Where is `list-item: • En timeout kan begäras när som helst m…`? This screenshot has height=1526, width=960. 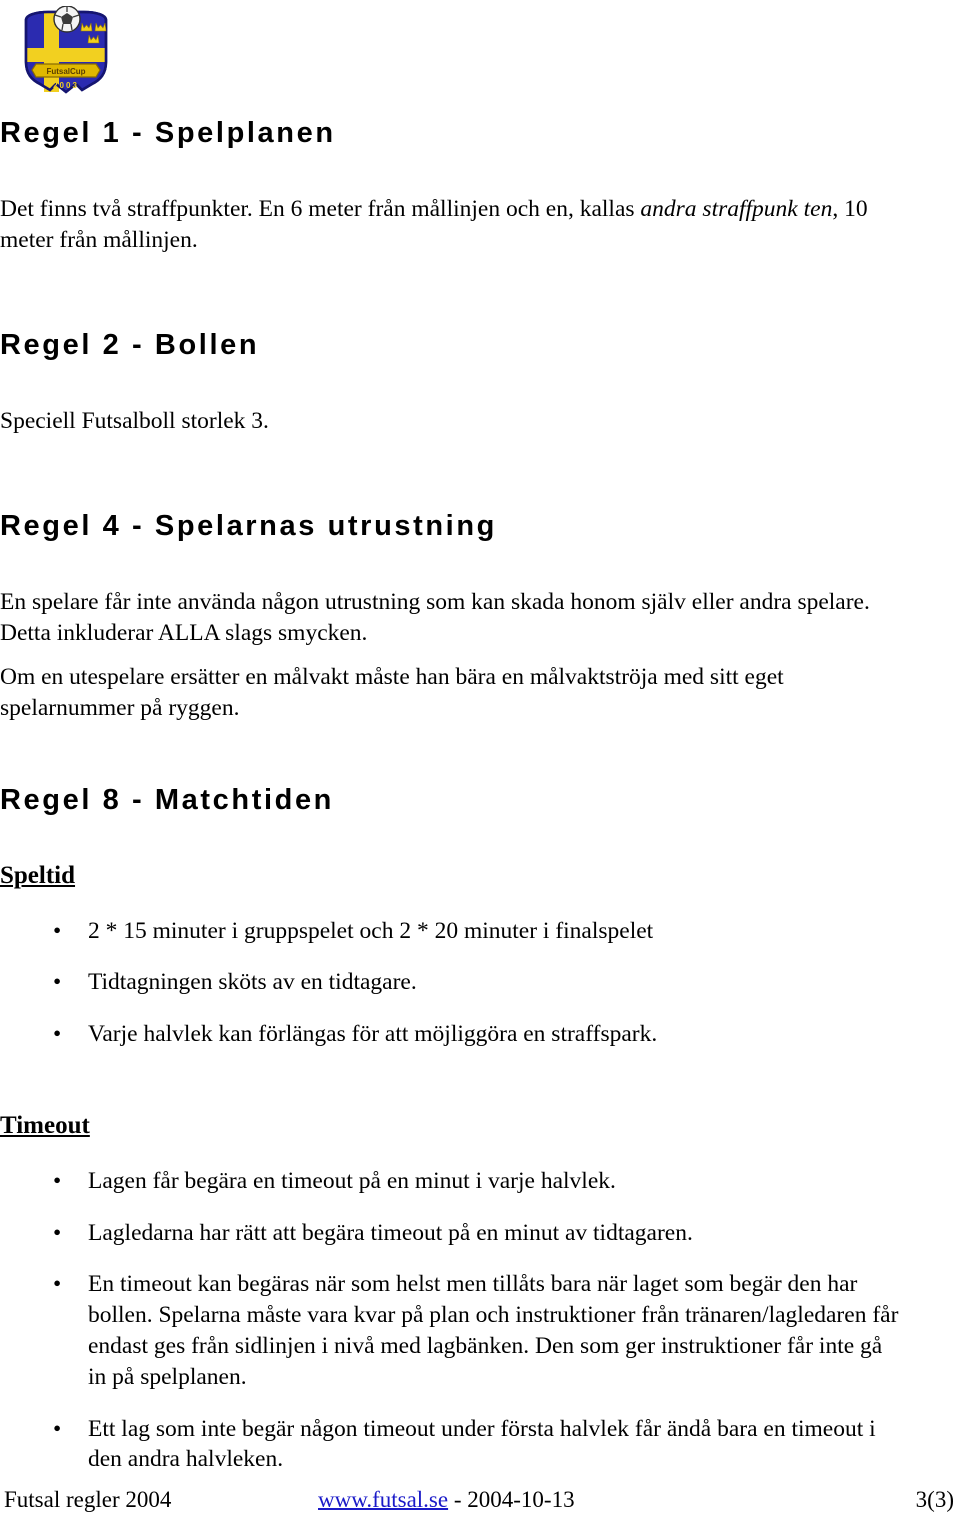
list-item: • En timeout kan begäras när som helst m… is located at coordinates (450, 1330).